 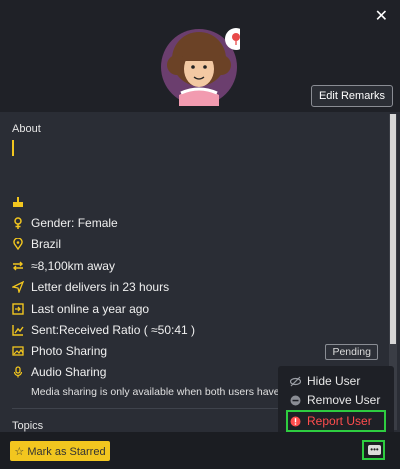 I want to click on delivery-text: Letter delivers in 23 hours, so click(x=100, y=287).